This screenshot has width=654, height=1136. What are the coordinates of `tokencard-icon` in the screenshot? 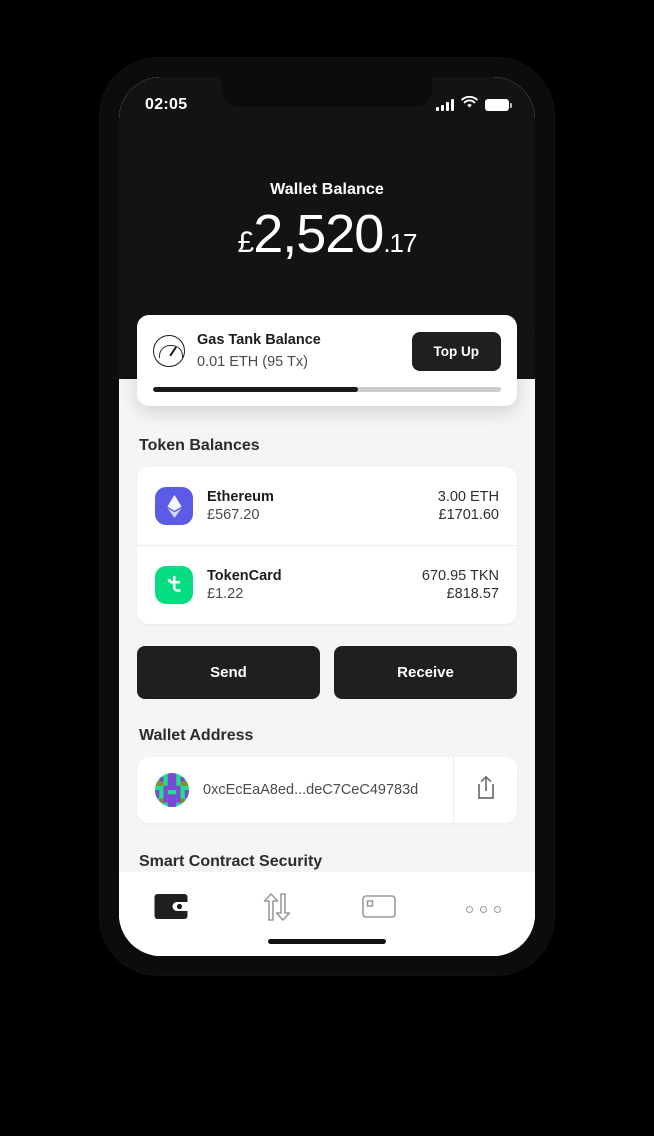 It's located at (174, 585).